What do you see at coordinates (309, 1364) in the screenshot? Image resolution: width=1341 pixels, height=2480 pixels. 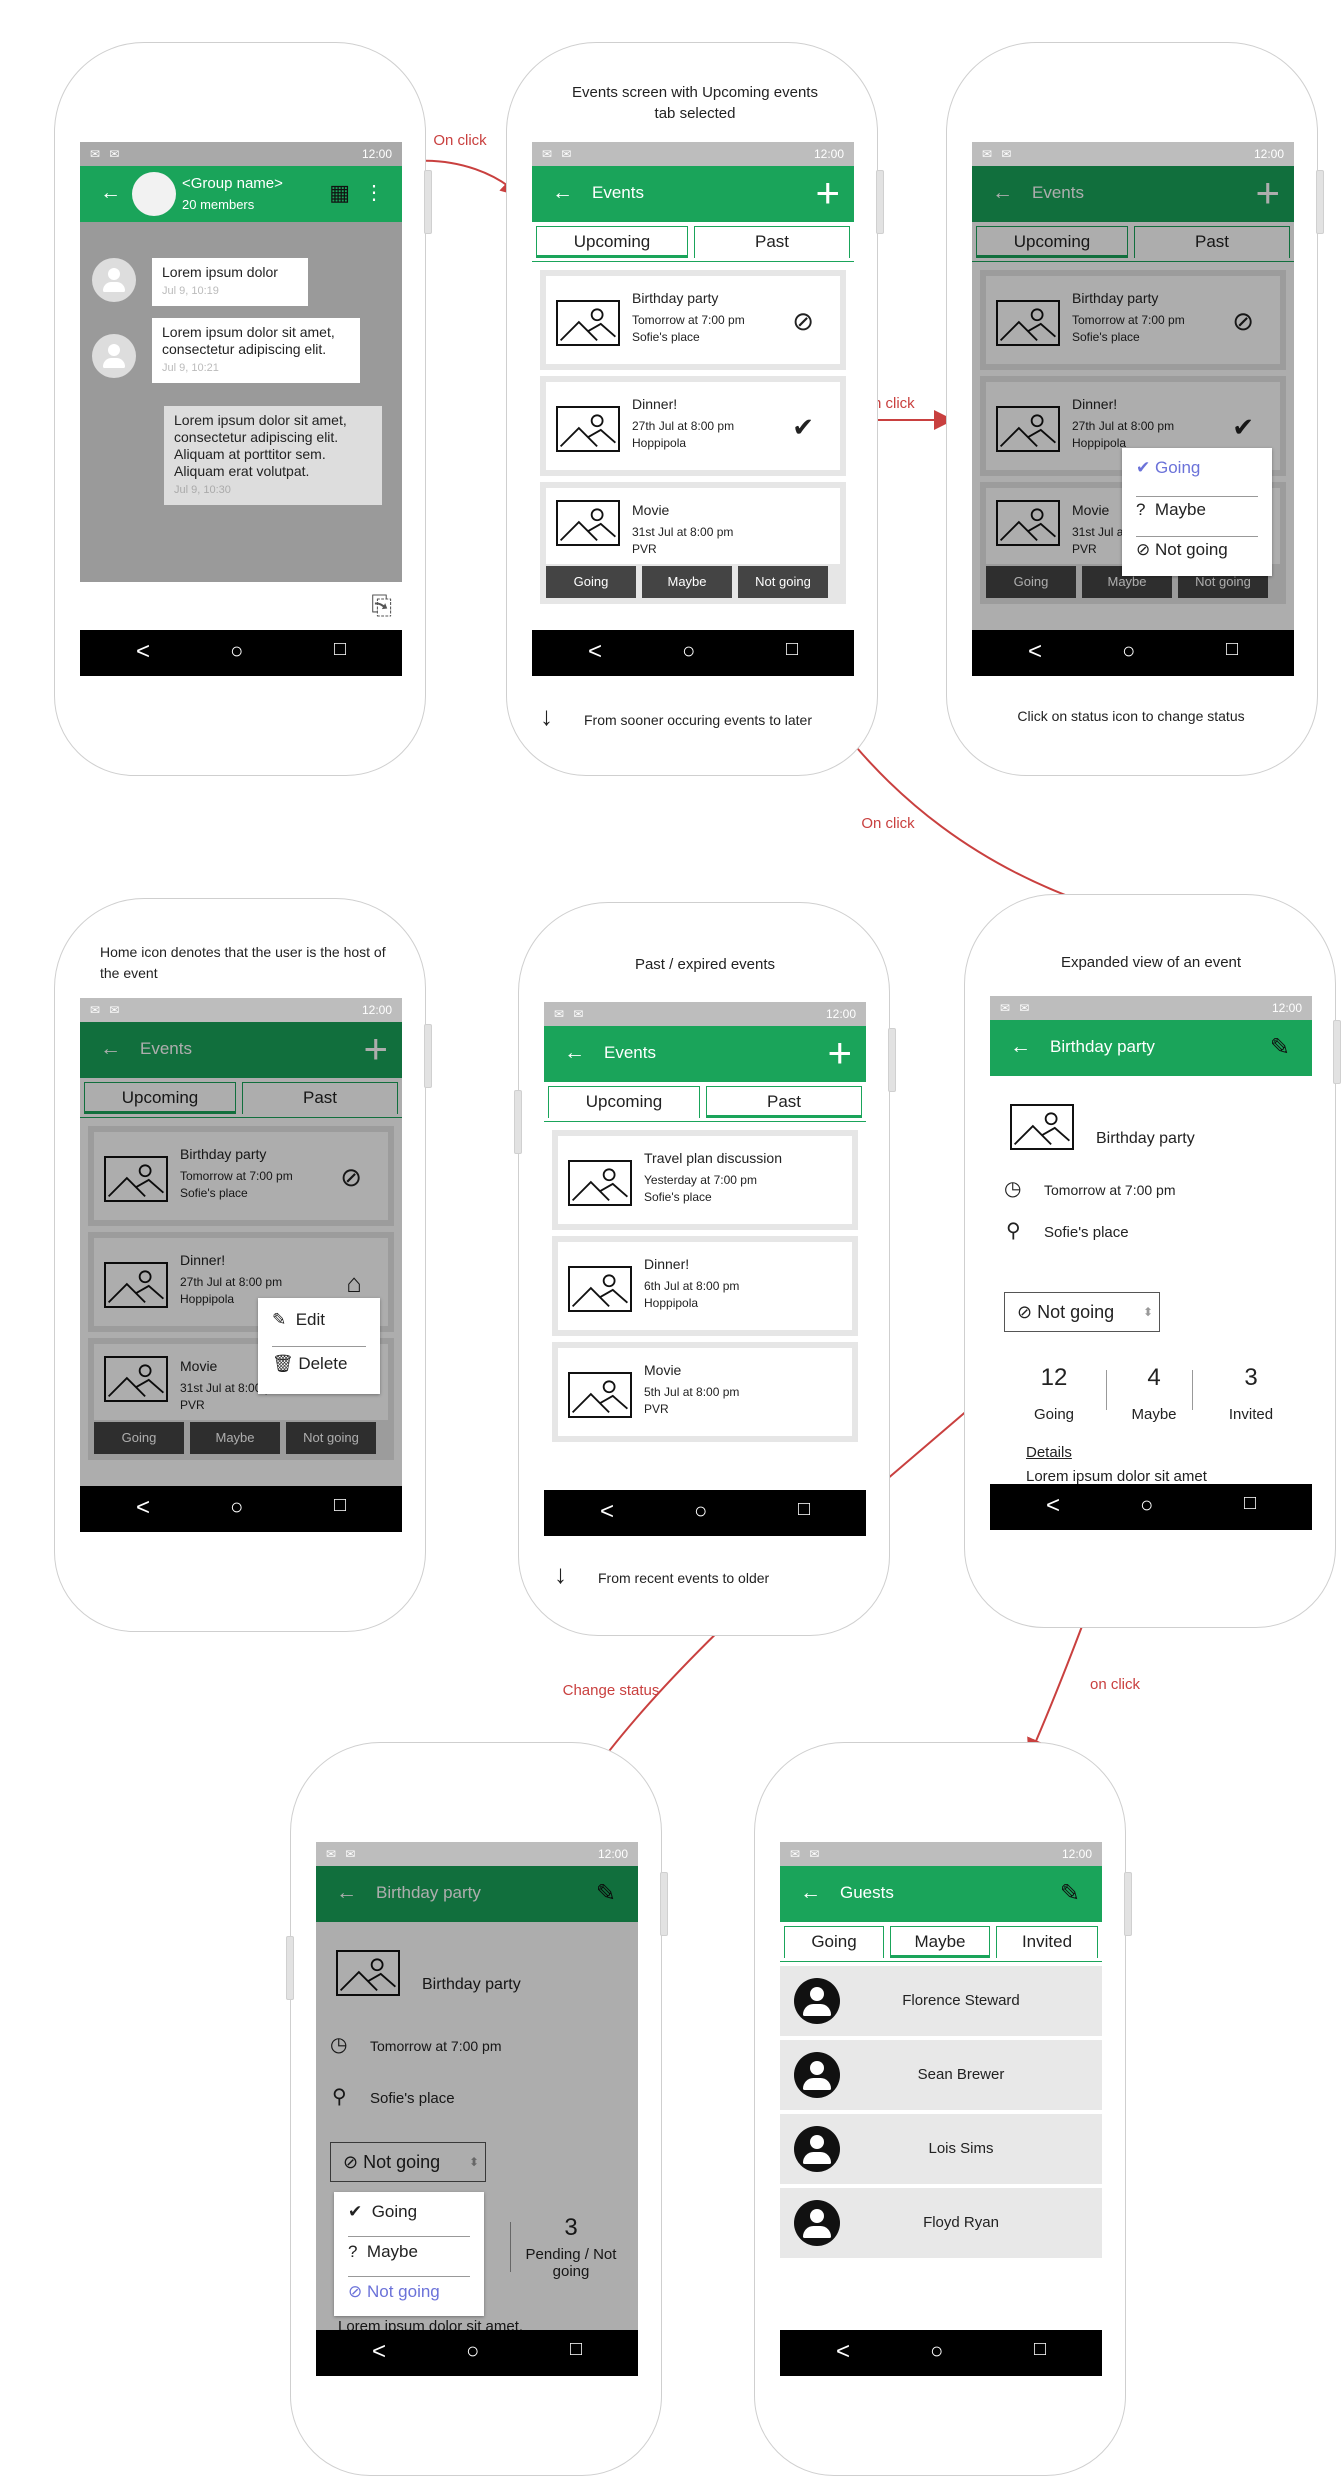 I see `delete-option: 🗑 Delete` at bounding box center [309, 1364].